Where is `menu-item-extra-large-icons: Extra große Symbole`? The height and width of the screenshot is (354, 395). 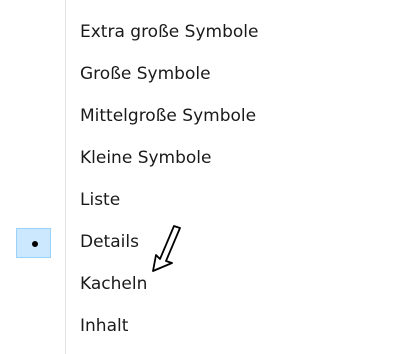
menu-item-extra-large-icons: Extra große Symbole is located at coordinates (197, 32).